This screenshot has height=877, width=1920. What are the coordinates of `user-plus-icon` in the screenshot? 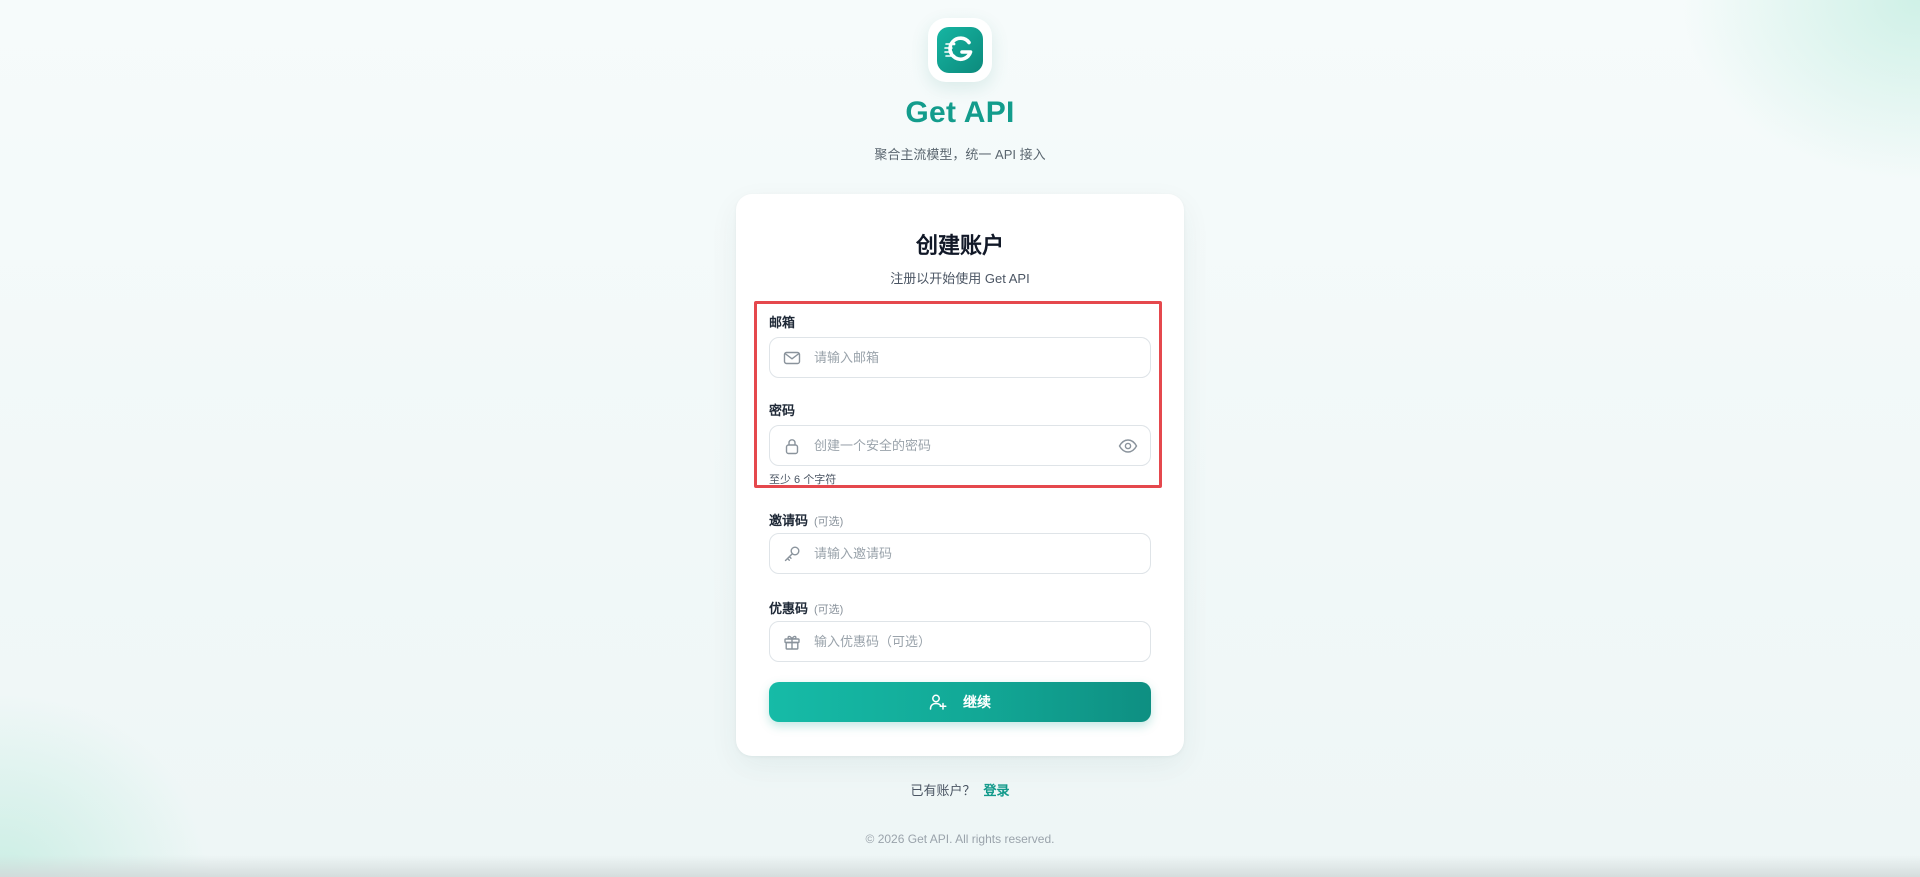 It's located at (938, 702).